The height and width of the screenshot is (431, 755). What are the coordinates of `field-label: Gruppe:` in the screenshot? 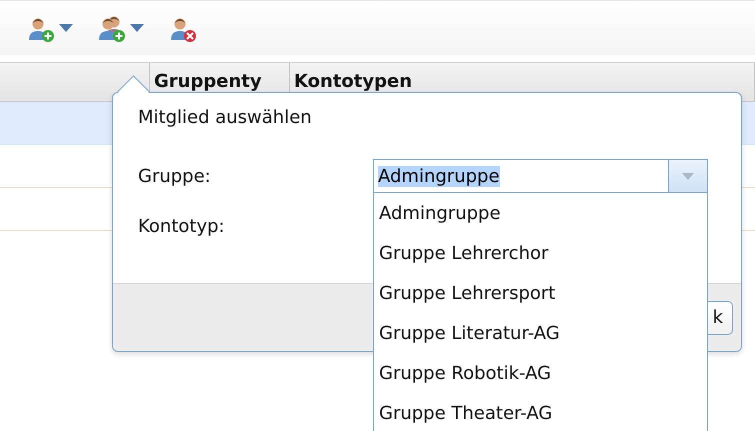 It's located at (175, 176).